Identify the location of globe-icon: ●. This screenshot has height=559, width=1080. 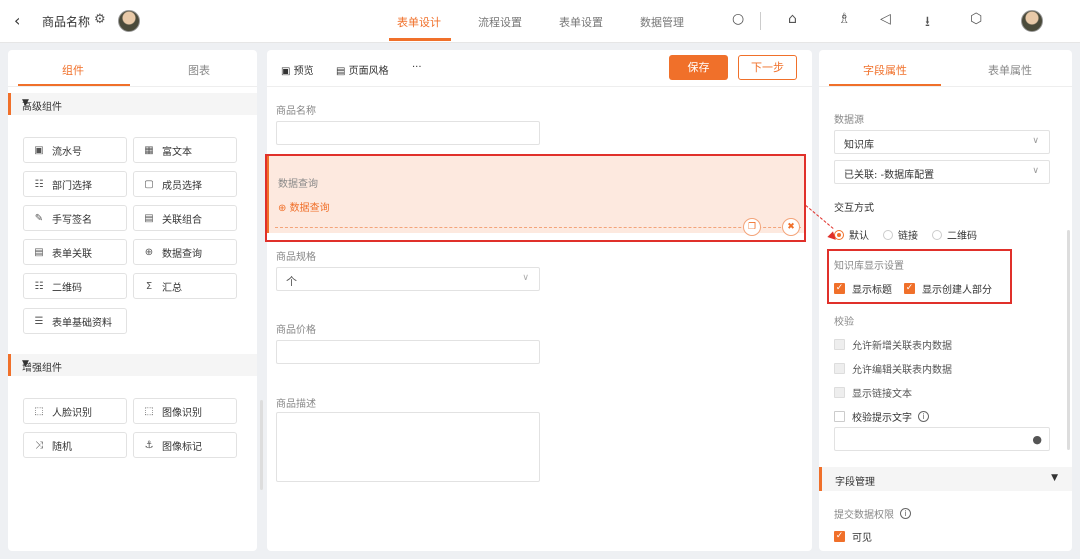
(1037, 439).